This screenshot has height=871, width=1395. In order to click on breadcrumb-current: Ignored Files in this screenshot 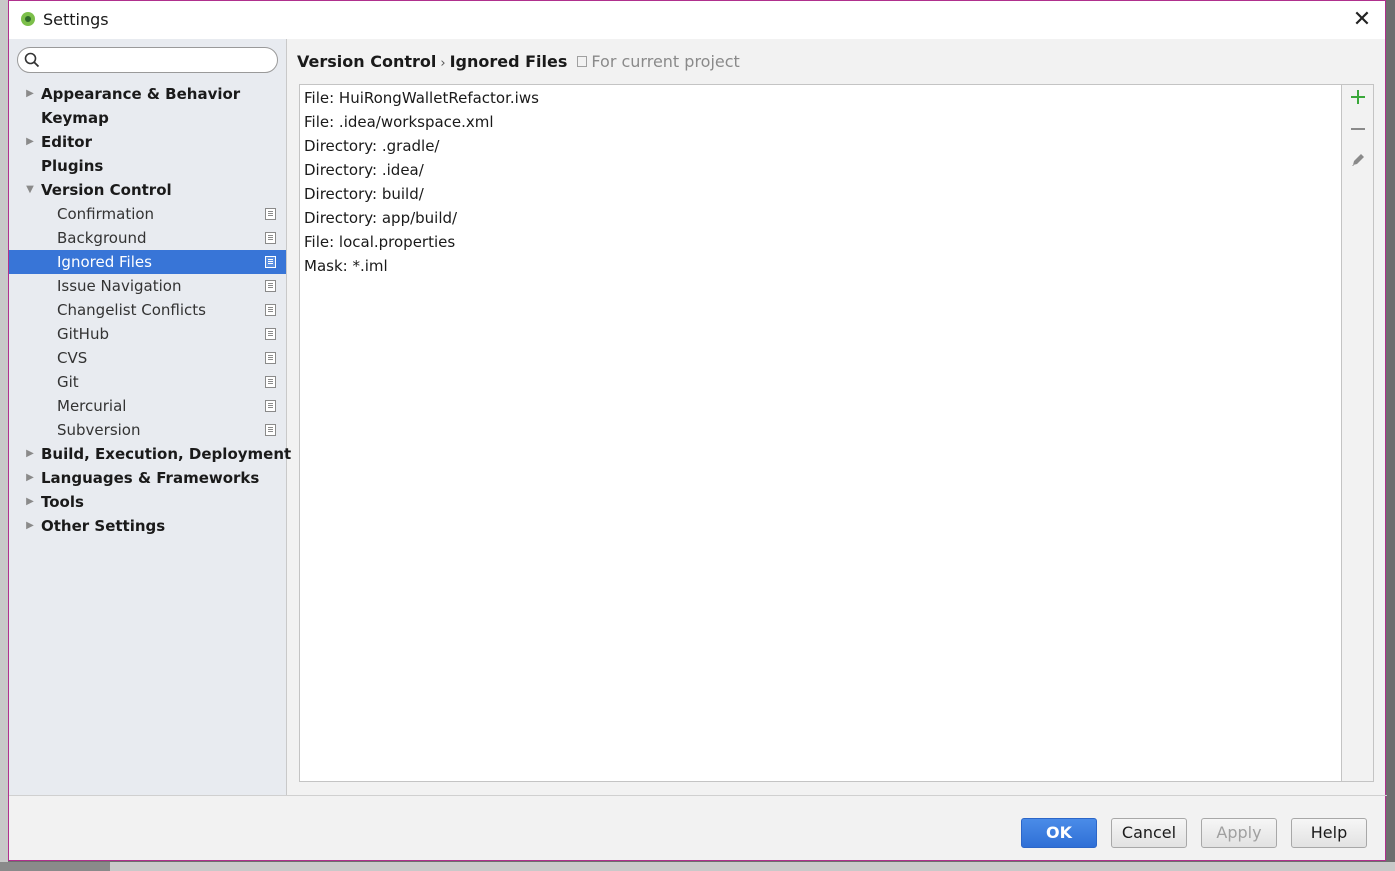, I will do `click(508, 61)`.